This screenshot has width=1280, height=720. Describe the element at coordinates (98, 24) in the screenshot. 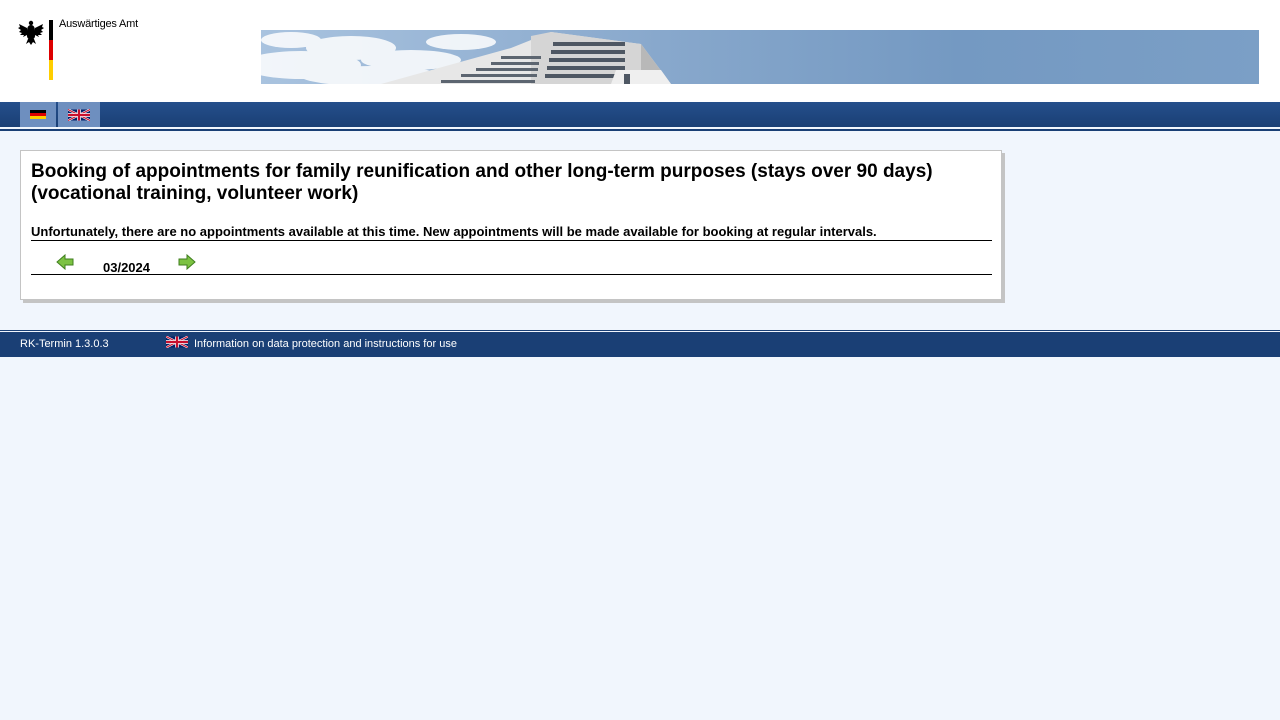

I see `logo-text: Auswärtiges Amt` at that location.